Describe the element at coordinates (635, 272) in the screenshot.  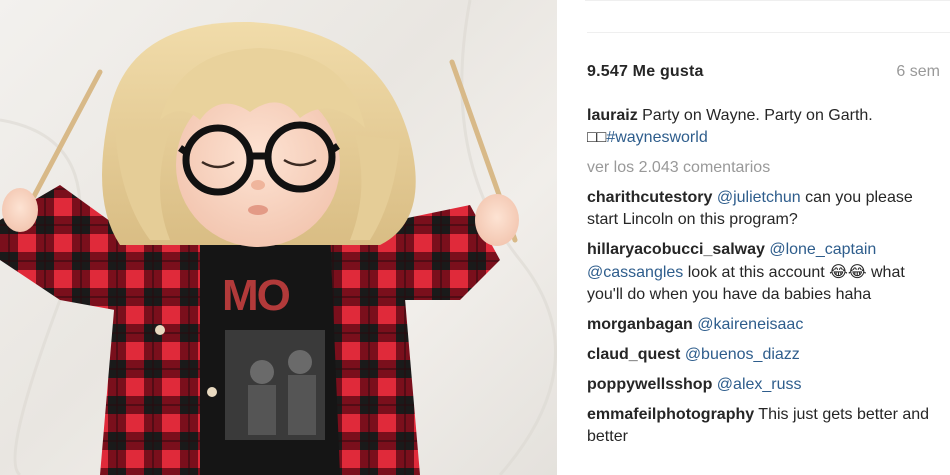
I see `comment-mention: @cassangles` at that location.